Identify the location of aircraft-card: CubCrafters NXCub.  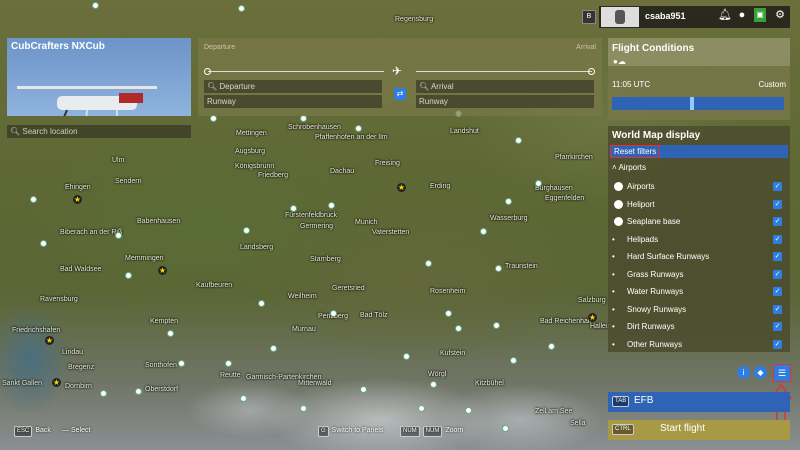
(99, 77).